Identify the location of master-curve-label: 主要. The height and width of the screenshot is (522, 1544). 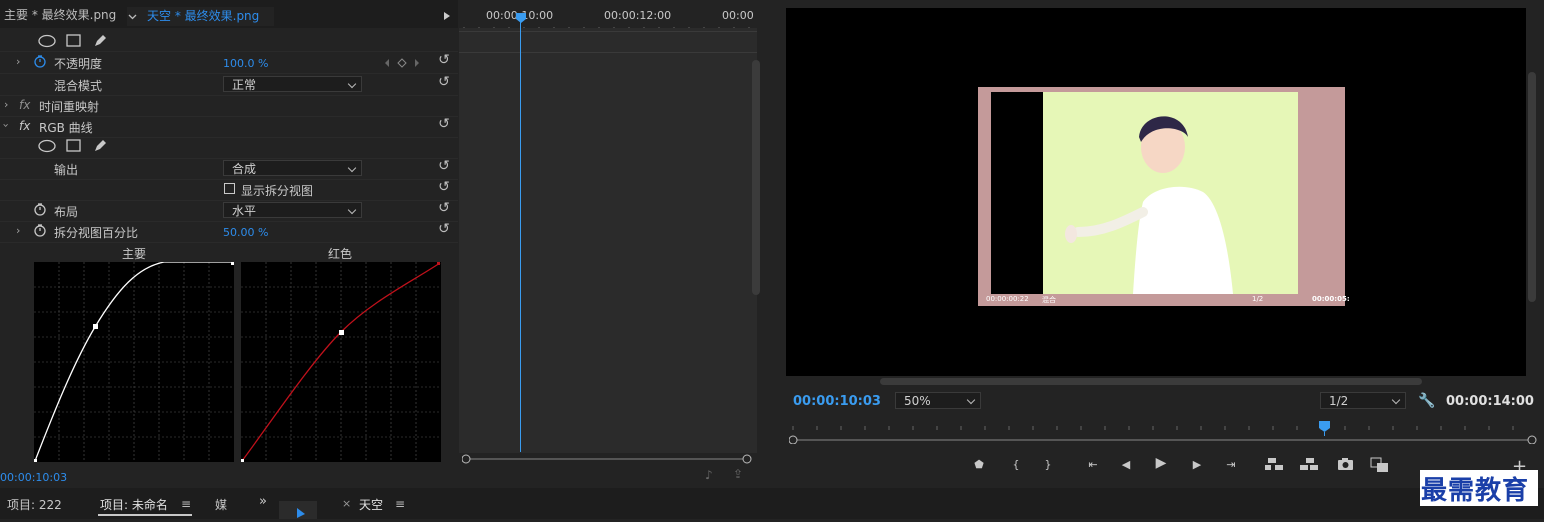
(134, 254).